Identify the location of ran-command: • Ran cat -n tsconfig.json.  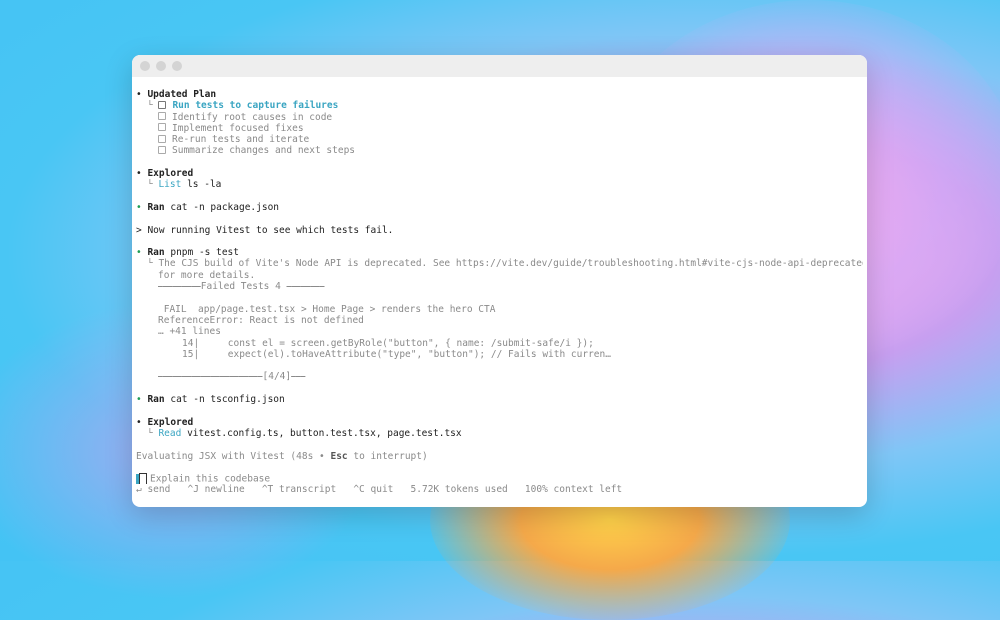
(210, 400).